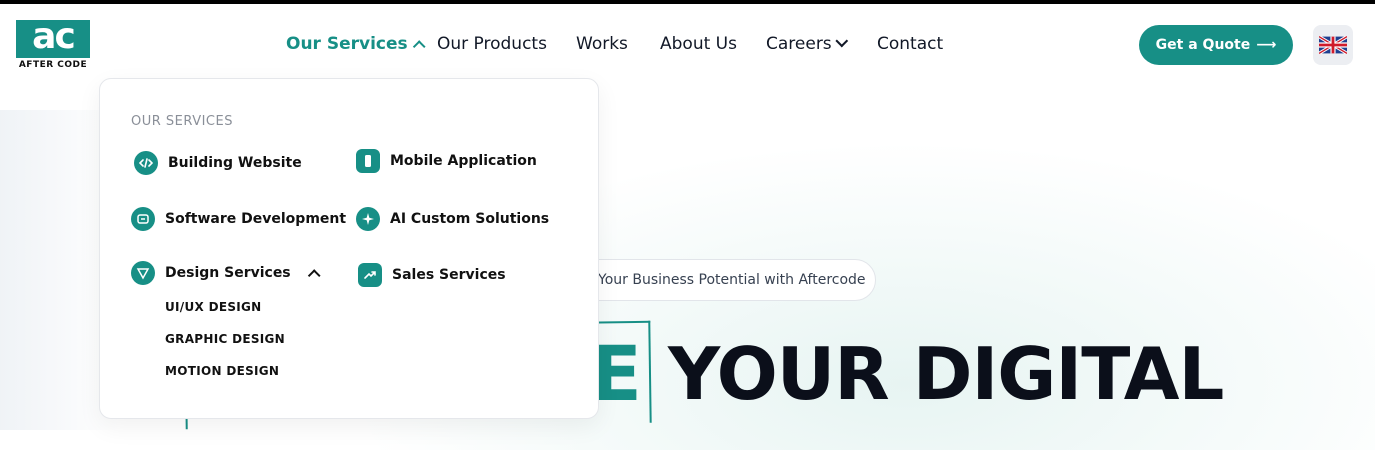 The width and height of the screenshot is (1375, 450). I want to click on trending-up-icon, so click(370, 275).